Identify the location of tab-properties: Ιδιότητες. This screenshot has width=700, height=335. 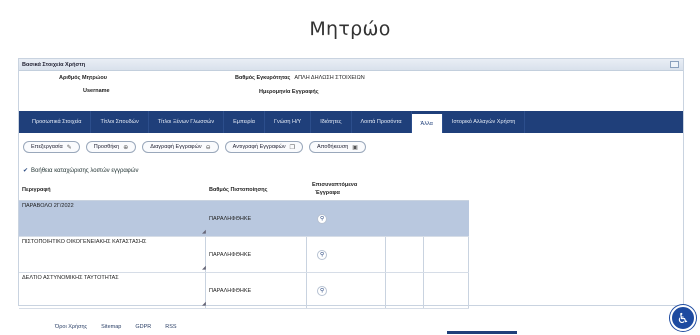
(331, 122).